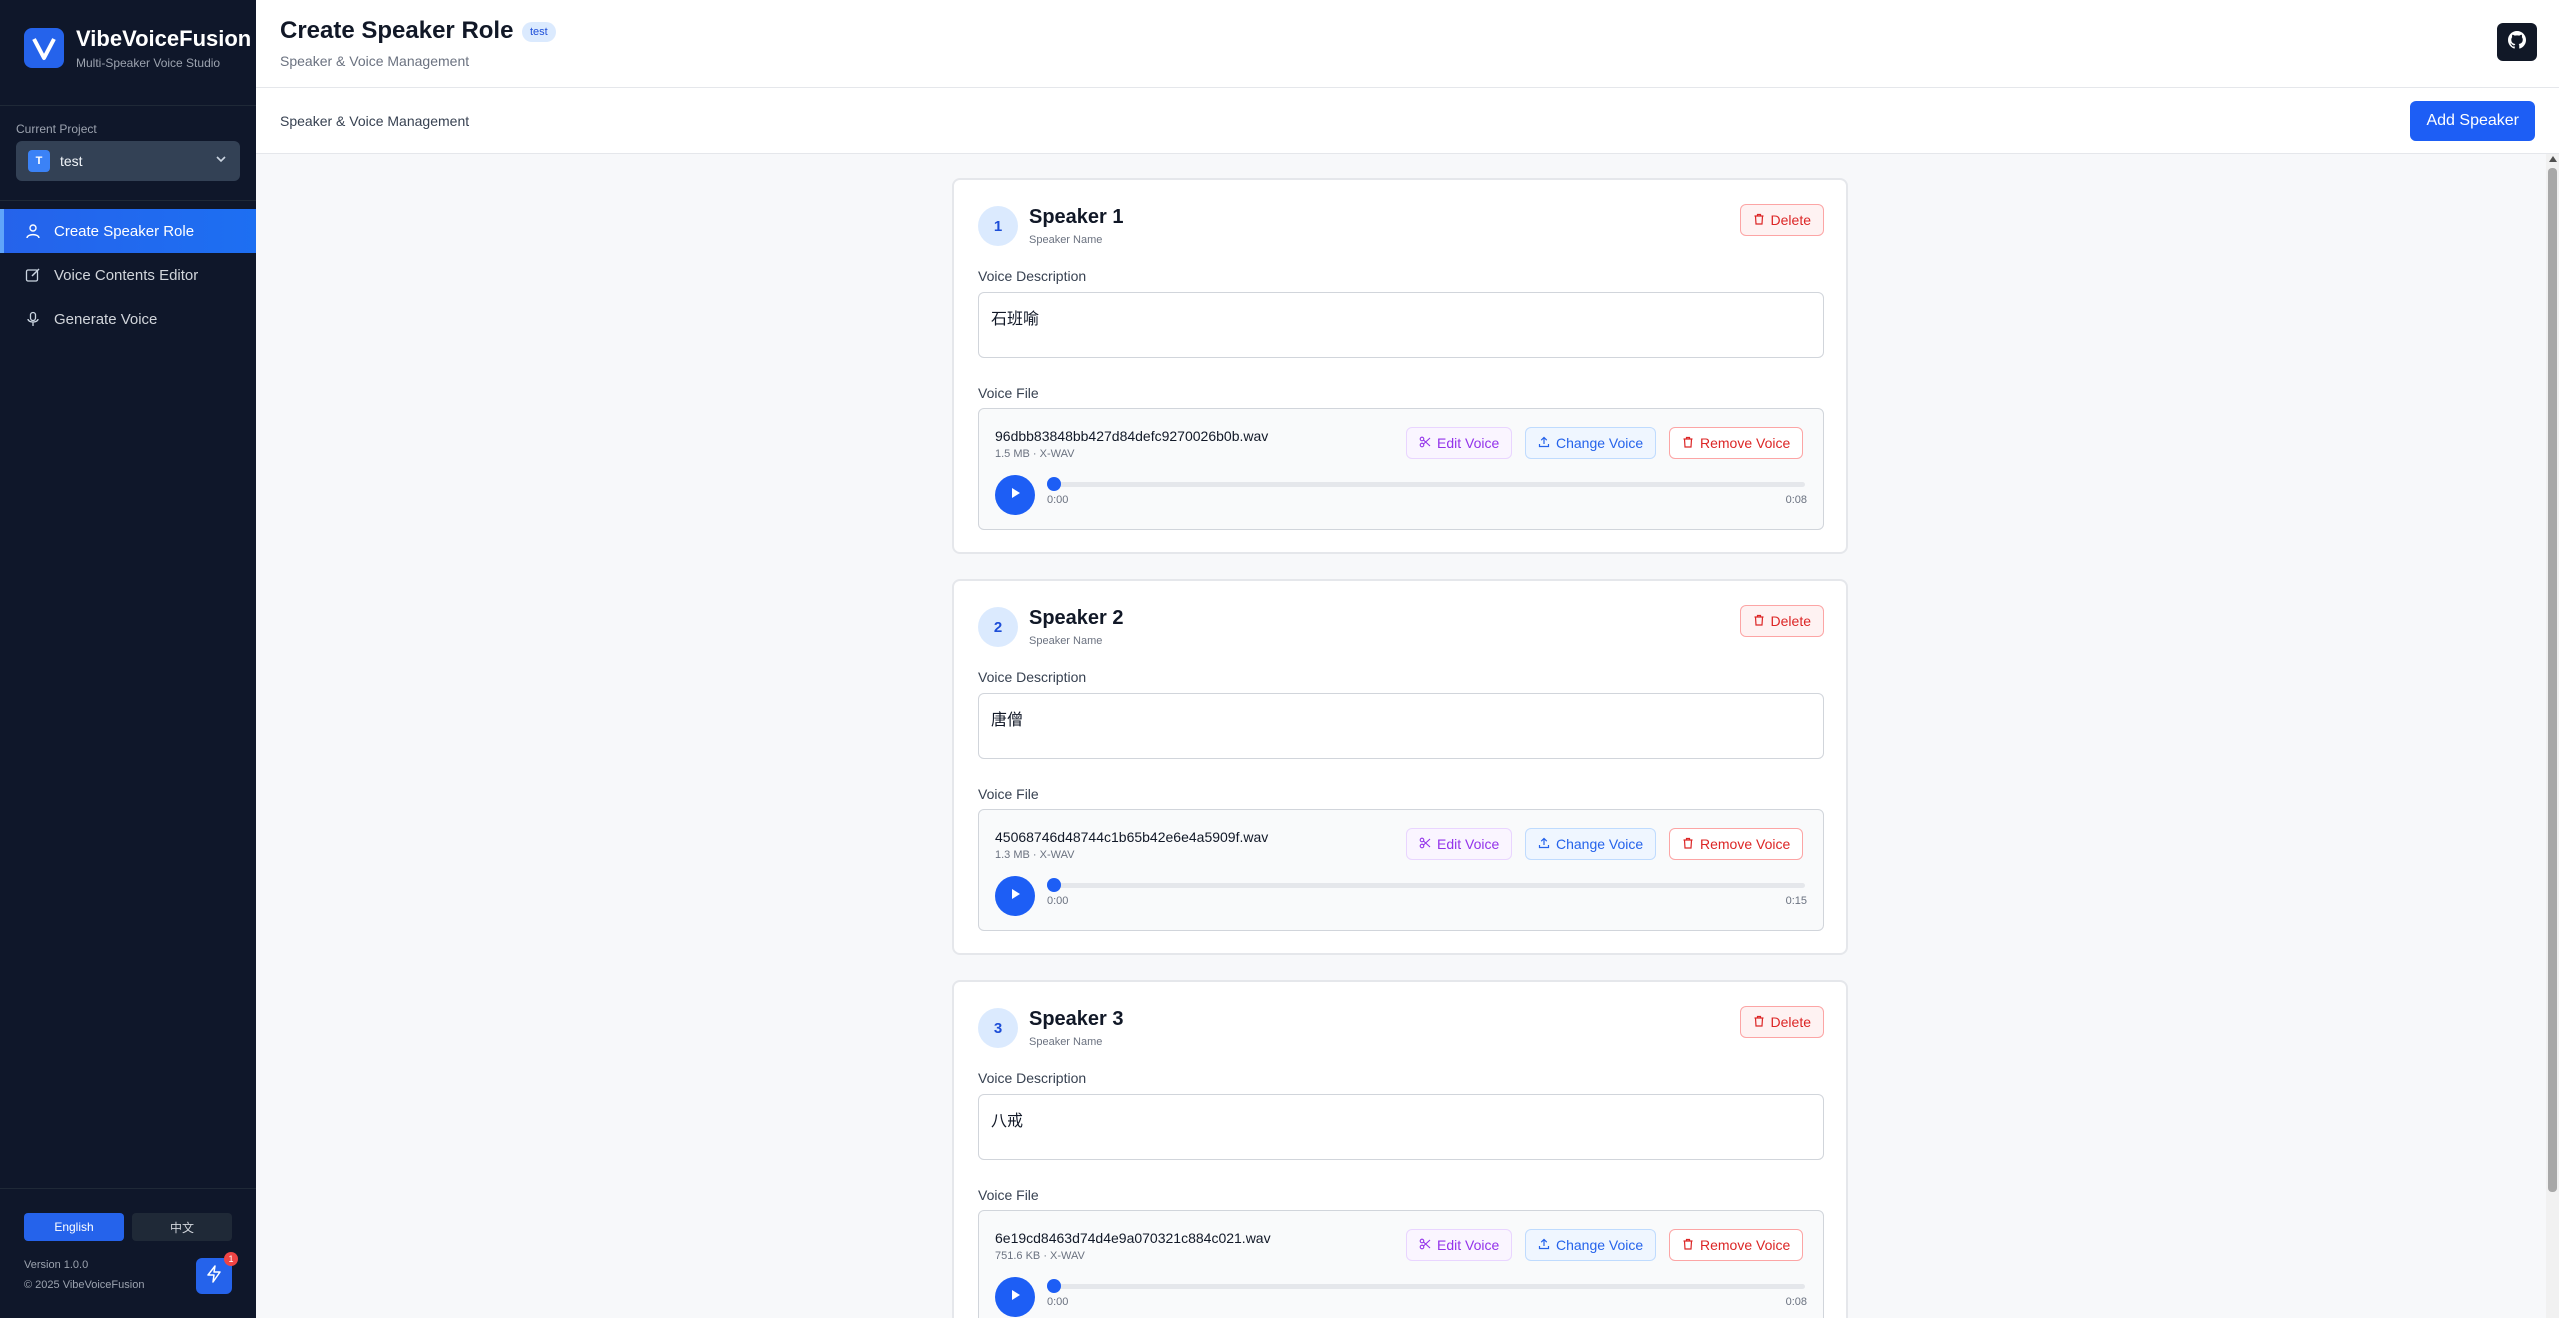 This screenshot has width=2559, height=1318. Describe the element at coordinates (2472, 121) in the screenshot. I see `add-speaker-button: Add Speaker` at that location.